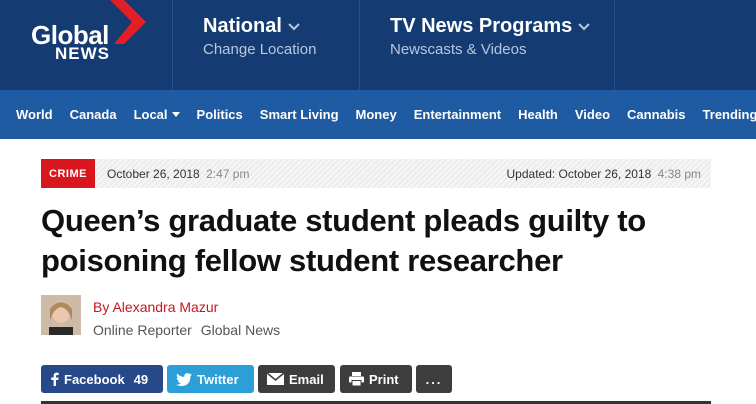 This screenshot has height=404, width=756. What do you see at coordinates (299, 114) in the screenshot?
I see `nav-item-smart-living: Smart Living` at bounding box center [299, 114].